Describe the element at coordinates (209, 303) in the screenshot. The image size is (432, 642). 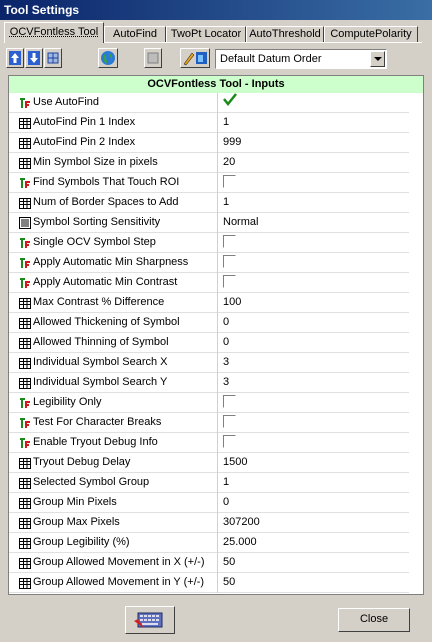
I see `property-row: Max Contrast % Difference 100` at that location.